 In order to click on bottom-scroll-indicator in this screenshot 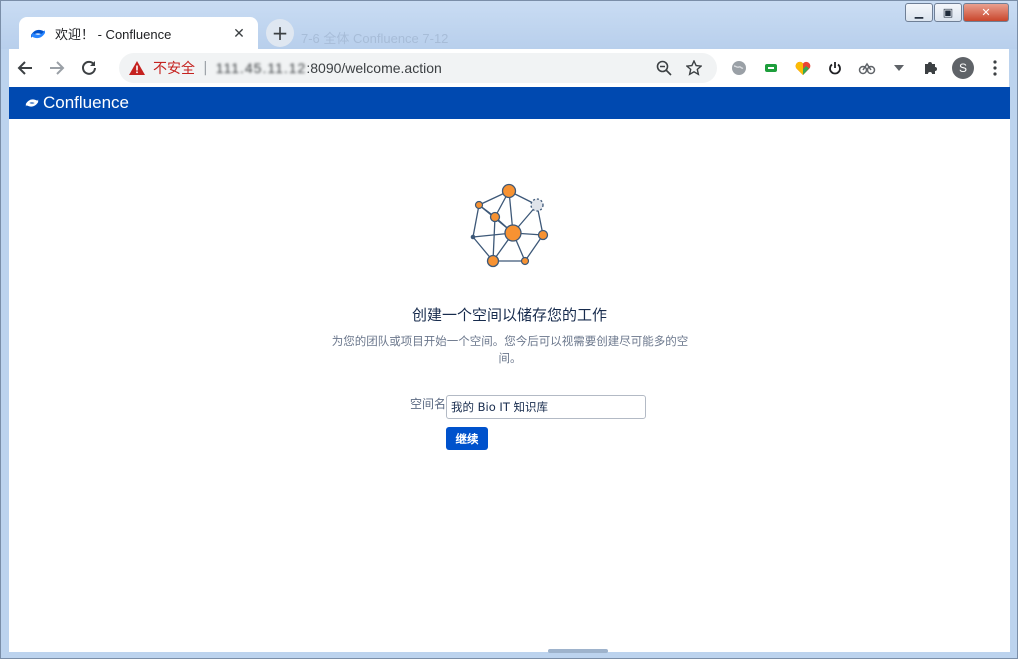, I will do `click(578, 651)`.